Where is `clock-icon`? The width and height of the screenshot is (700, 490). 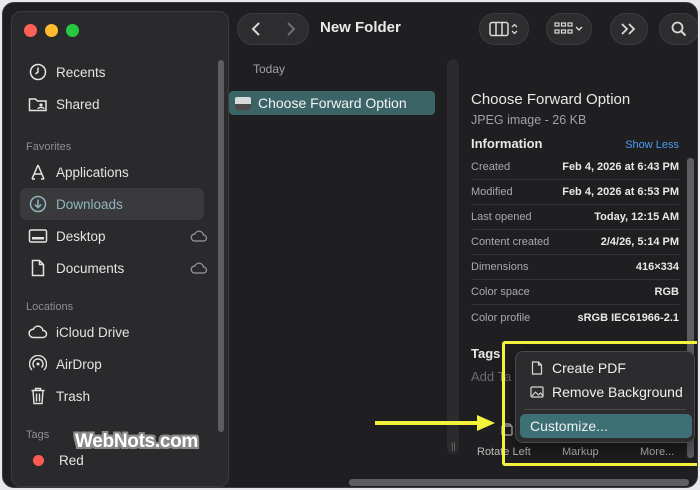 clock-icon is located at coordinates (38, 72).